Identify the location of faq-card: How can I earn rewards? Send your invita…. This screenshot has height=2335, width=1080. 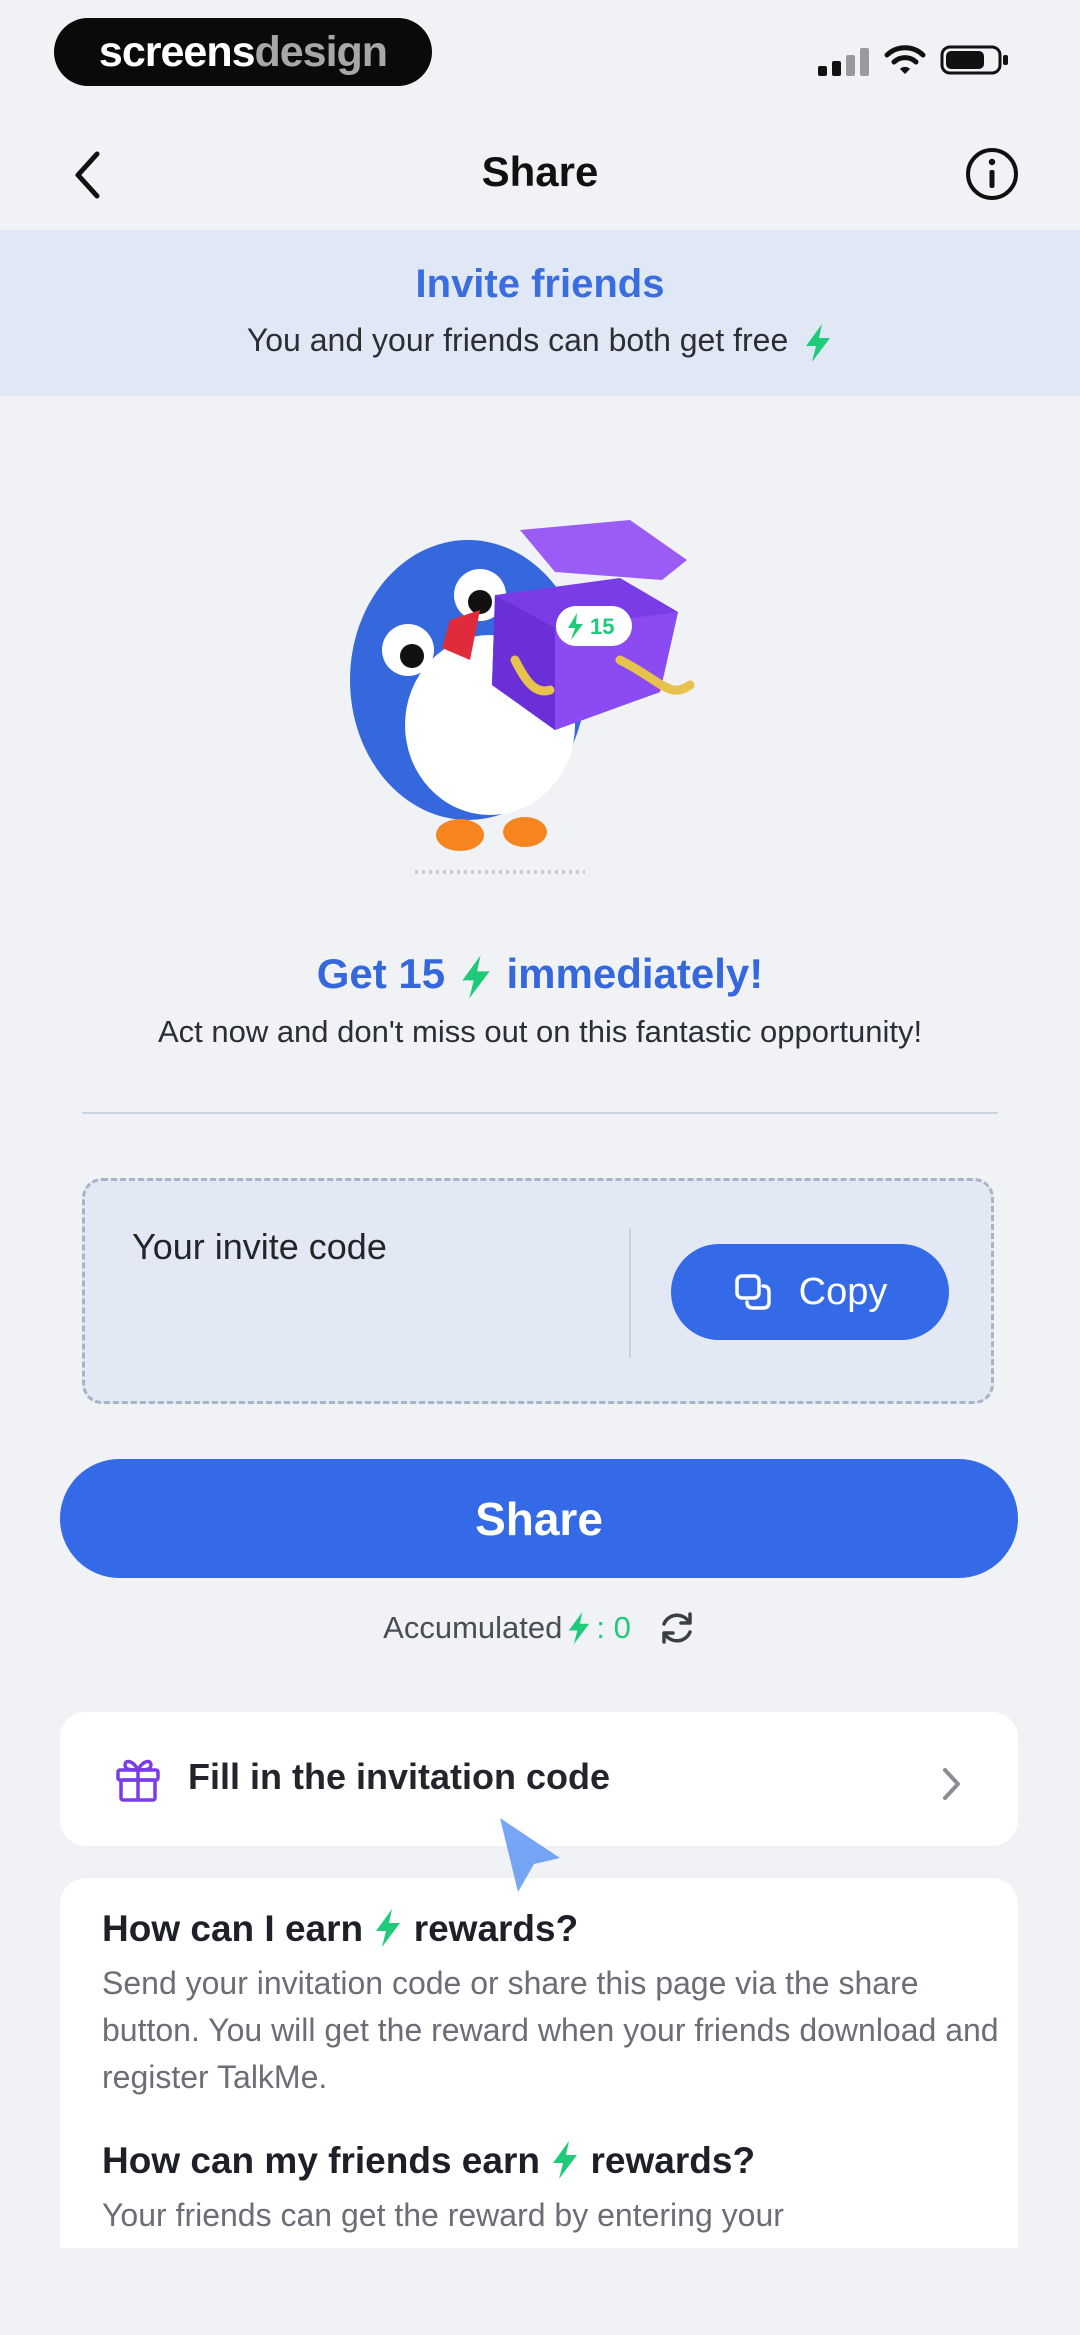
(539, 2063).